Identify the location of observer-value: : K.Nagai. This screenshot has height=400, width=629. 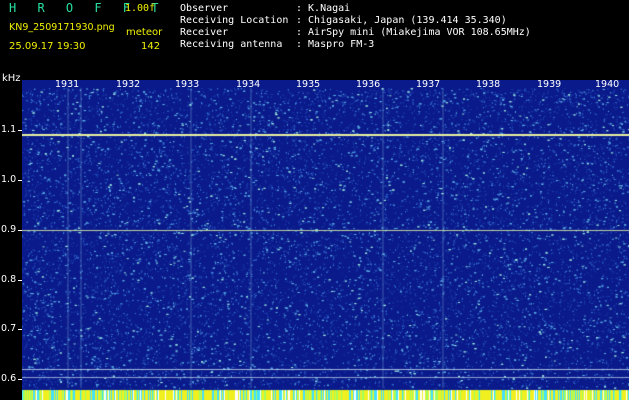
(323, 8).